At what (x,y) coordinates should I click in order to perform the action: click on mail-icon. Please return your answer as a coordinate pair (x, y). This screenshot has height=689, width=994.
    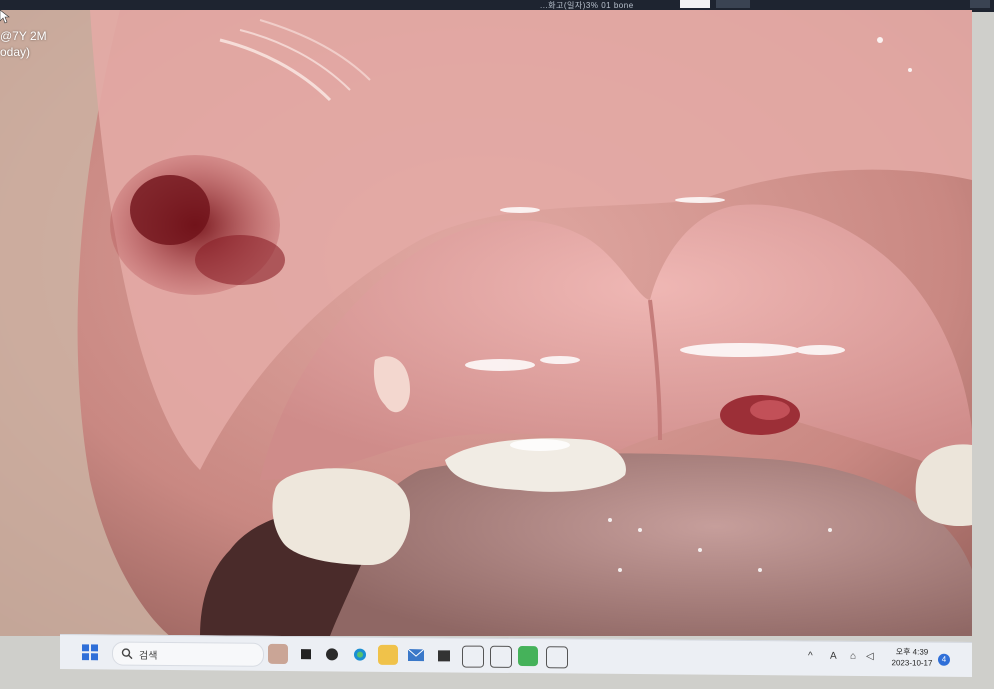
    Looking at the image, I should click on (416, 655).